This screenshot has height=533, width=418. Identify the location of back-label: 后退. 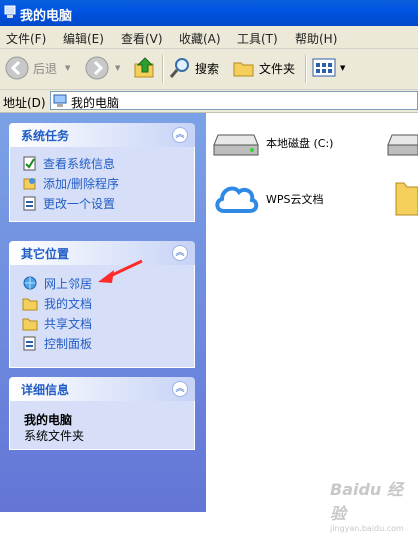
(45, 68).